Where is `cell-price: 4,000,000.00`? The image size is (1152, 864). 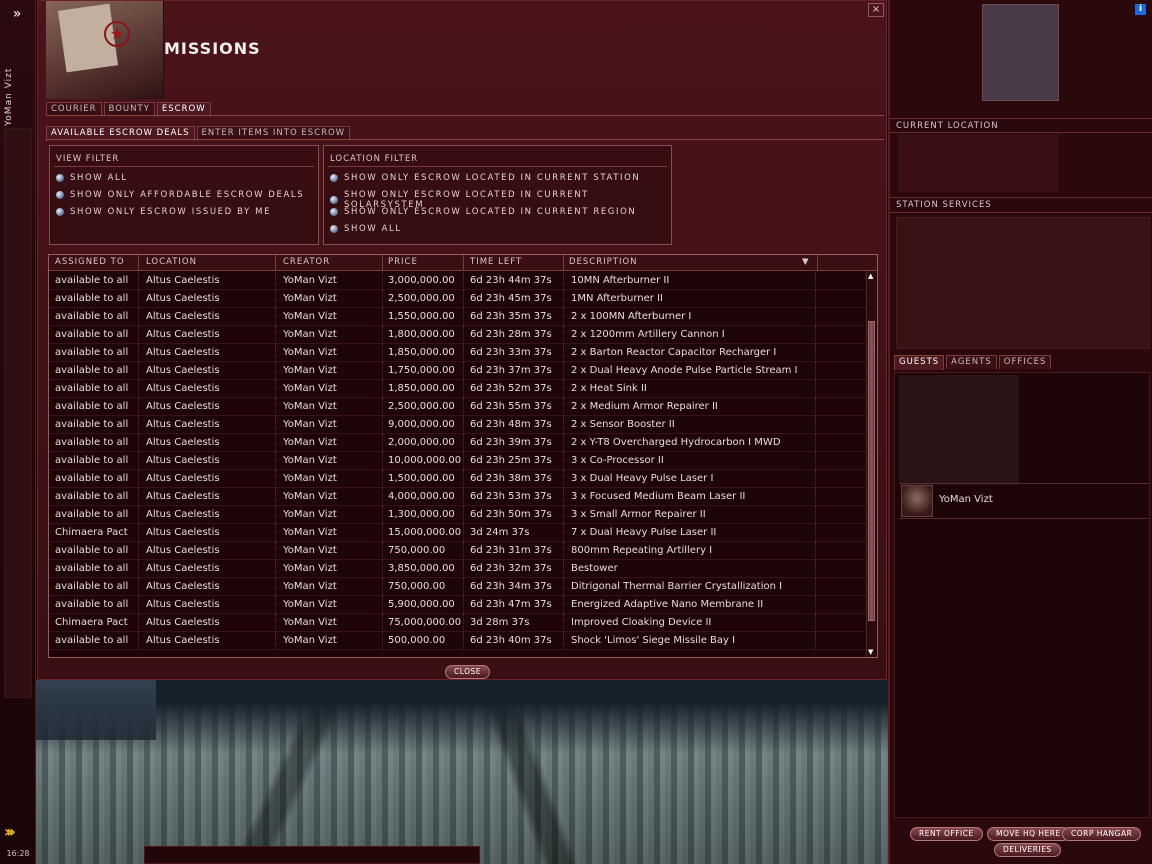
cell-price: 4,000,000.00 is located at coordinates (421, 496).